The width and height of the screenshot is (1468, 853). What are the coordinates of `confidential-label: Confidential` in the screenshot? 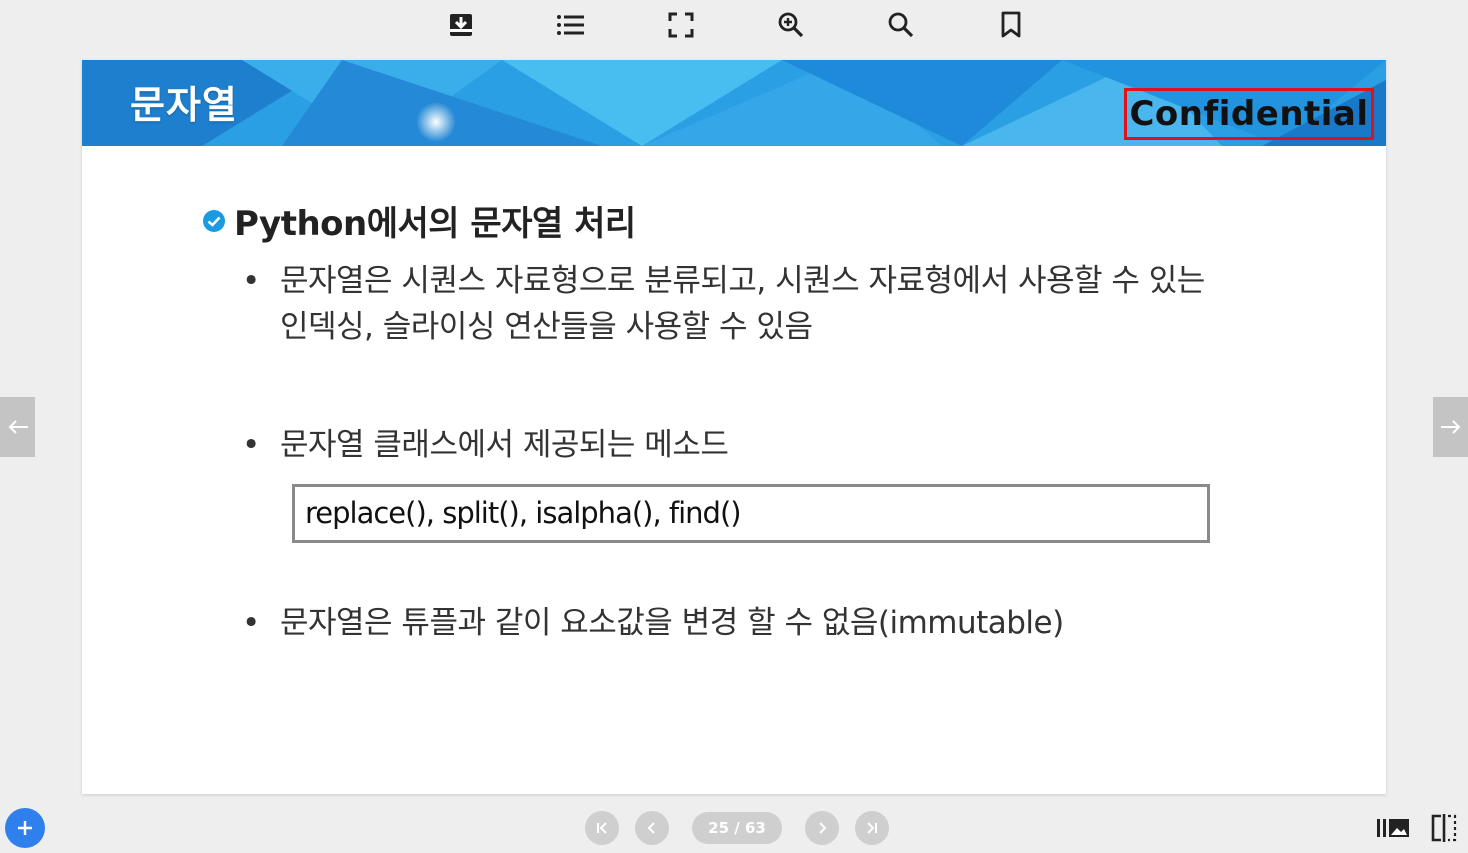 It's located at (1249, 114).